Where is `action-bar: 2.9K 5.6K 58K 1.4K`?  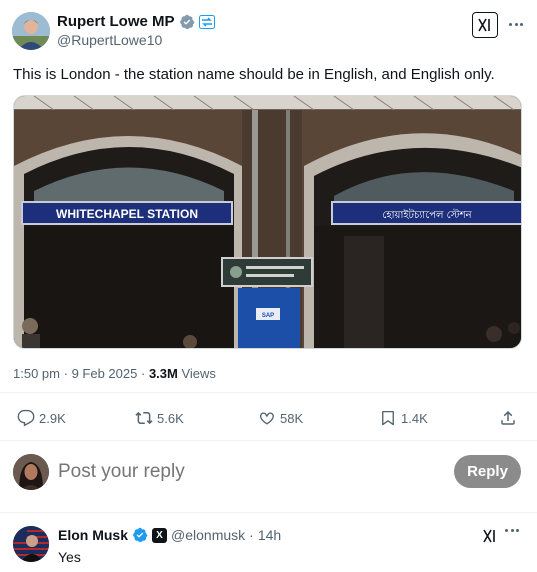 action-bar: 2.9K 5.6K 58K 1.4K is located at coordinates (268, 418).